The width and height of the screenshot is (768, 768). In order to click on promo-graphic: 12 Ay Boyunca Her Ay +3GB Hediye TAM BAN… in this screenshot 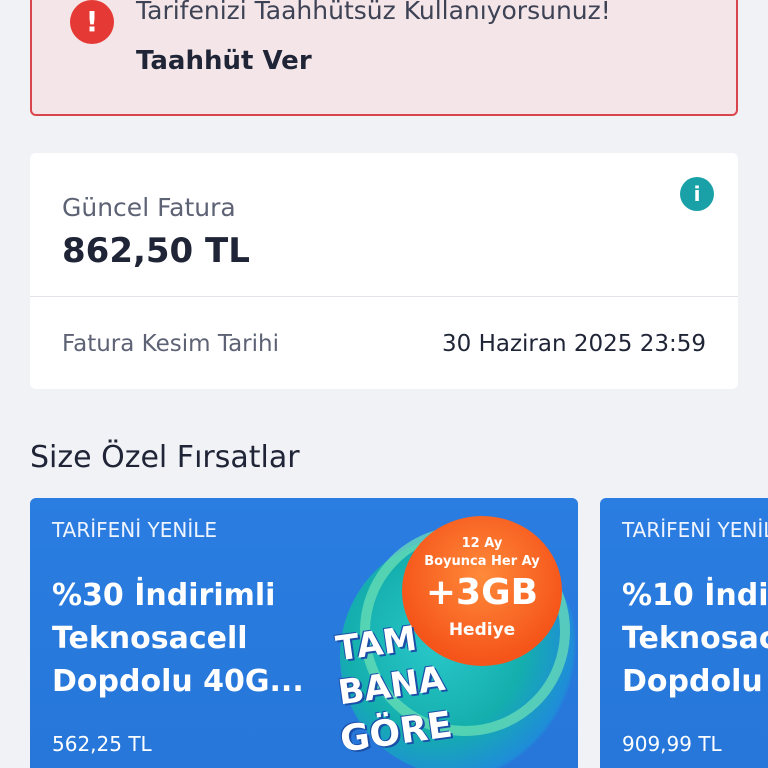, I will do `click(454, 637)`.